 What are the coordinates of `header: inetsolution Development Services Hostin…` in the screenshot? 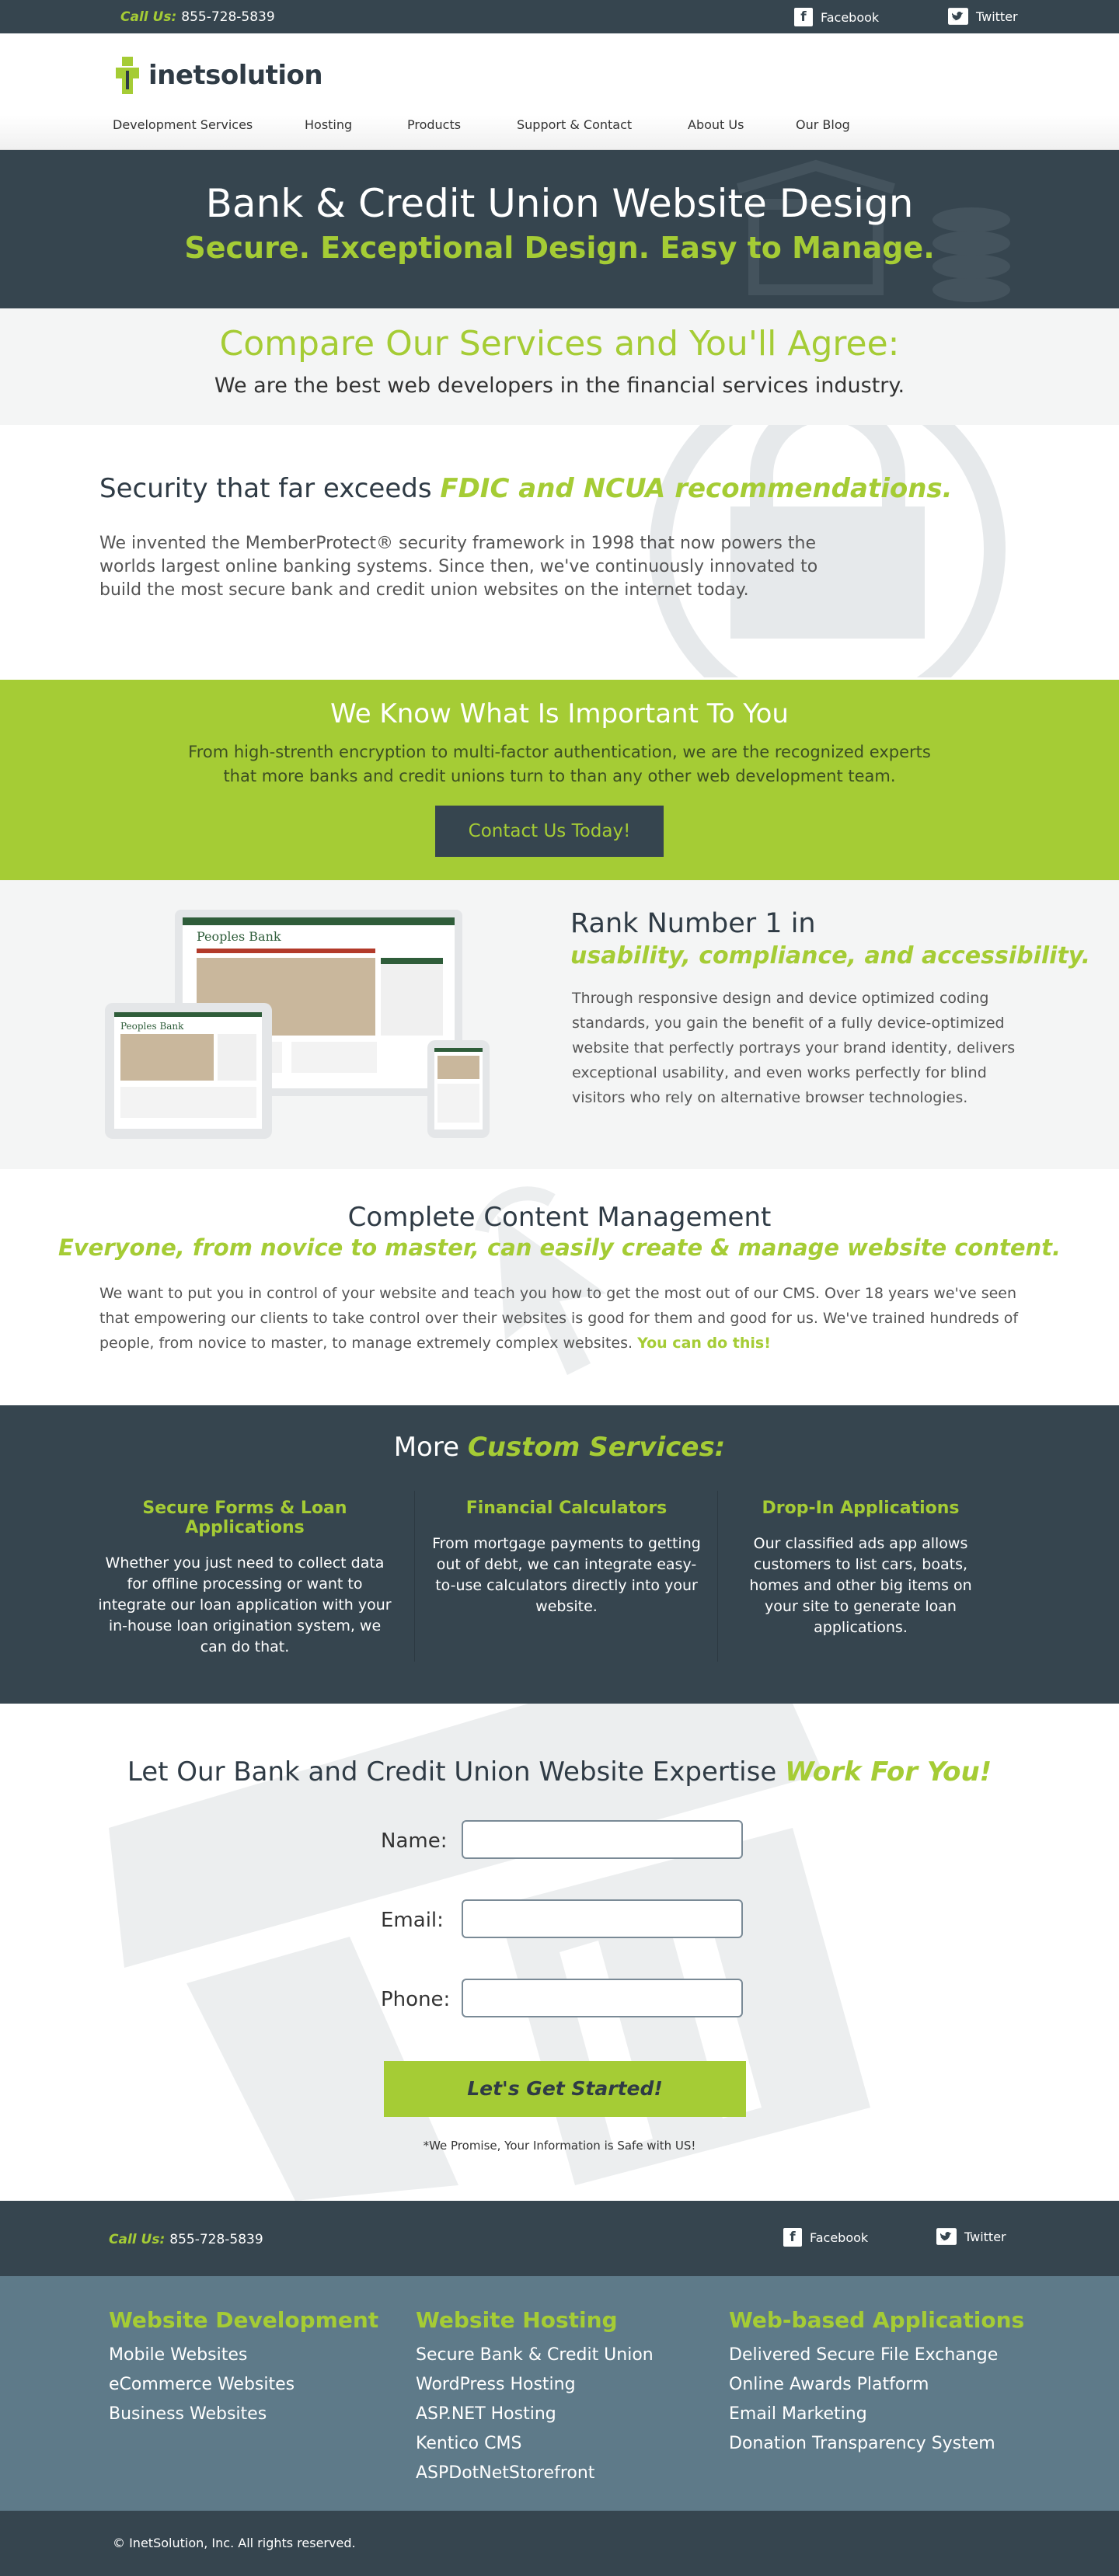 It's located at (559, 91).